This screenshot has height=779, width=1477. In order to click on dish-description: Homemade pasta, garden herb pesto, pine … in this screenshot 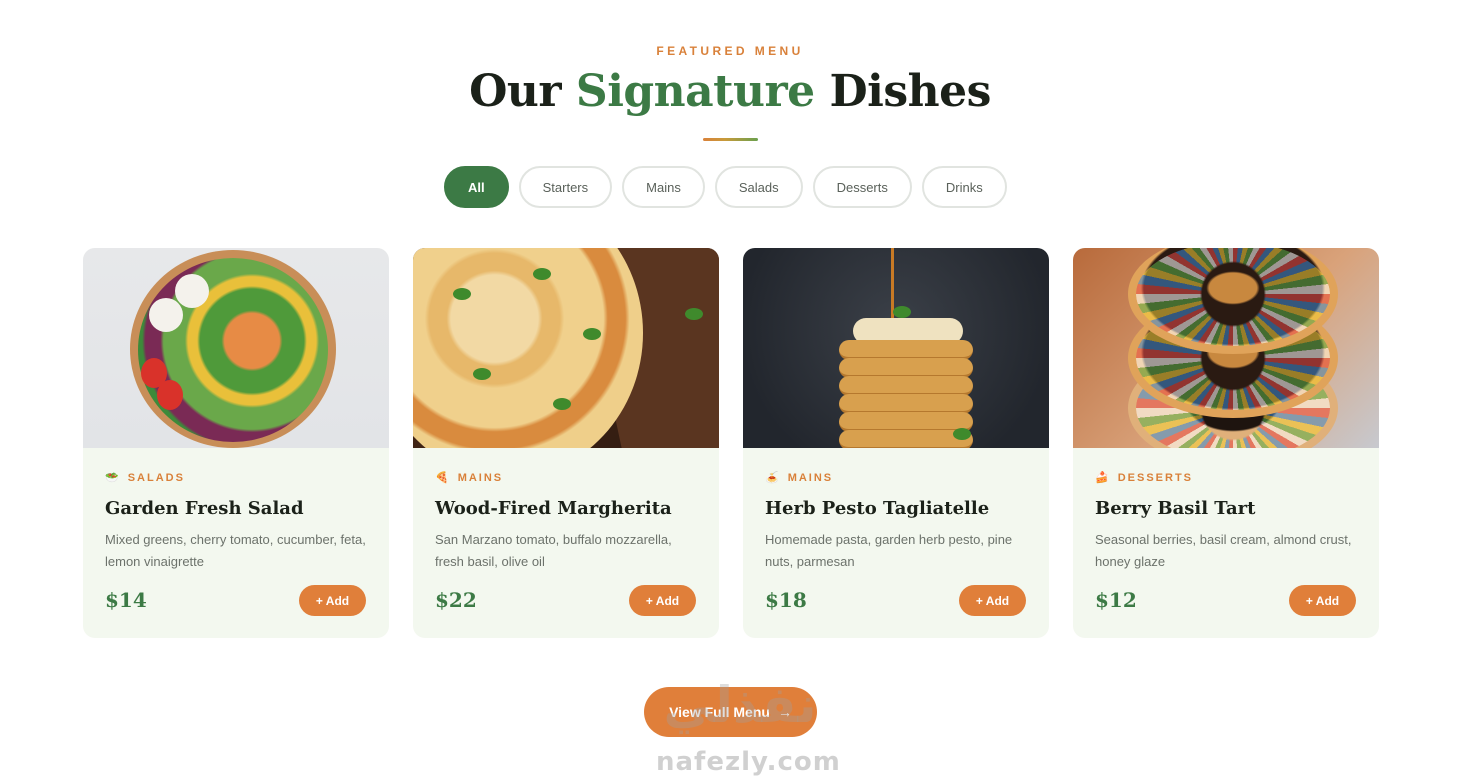, I will do `click(889, 550)`.